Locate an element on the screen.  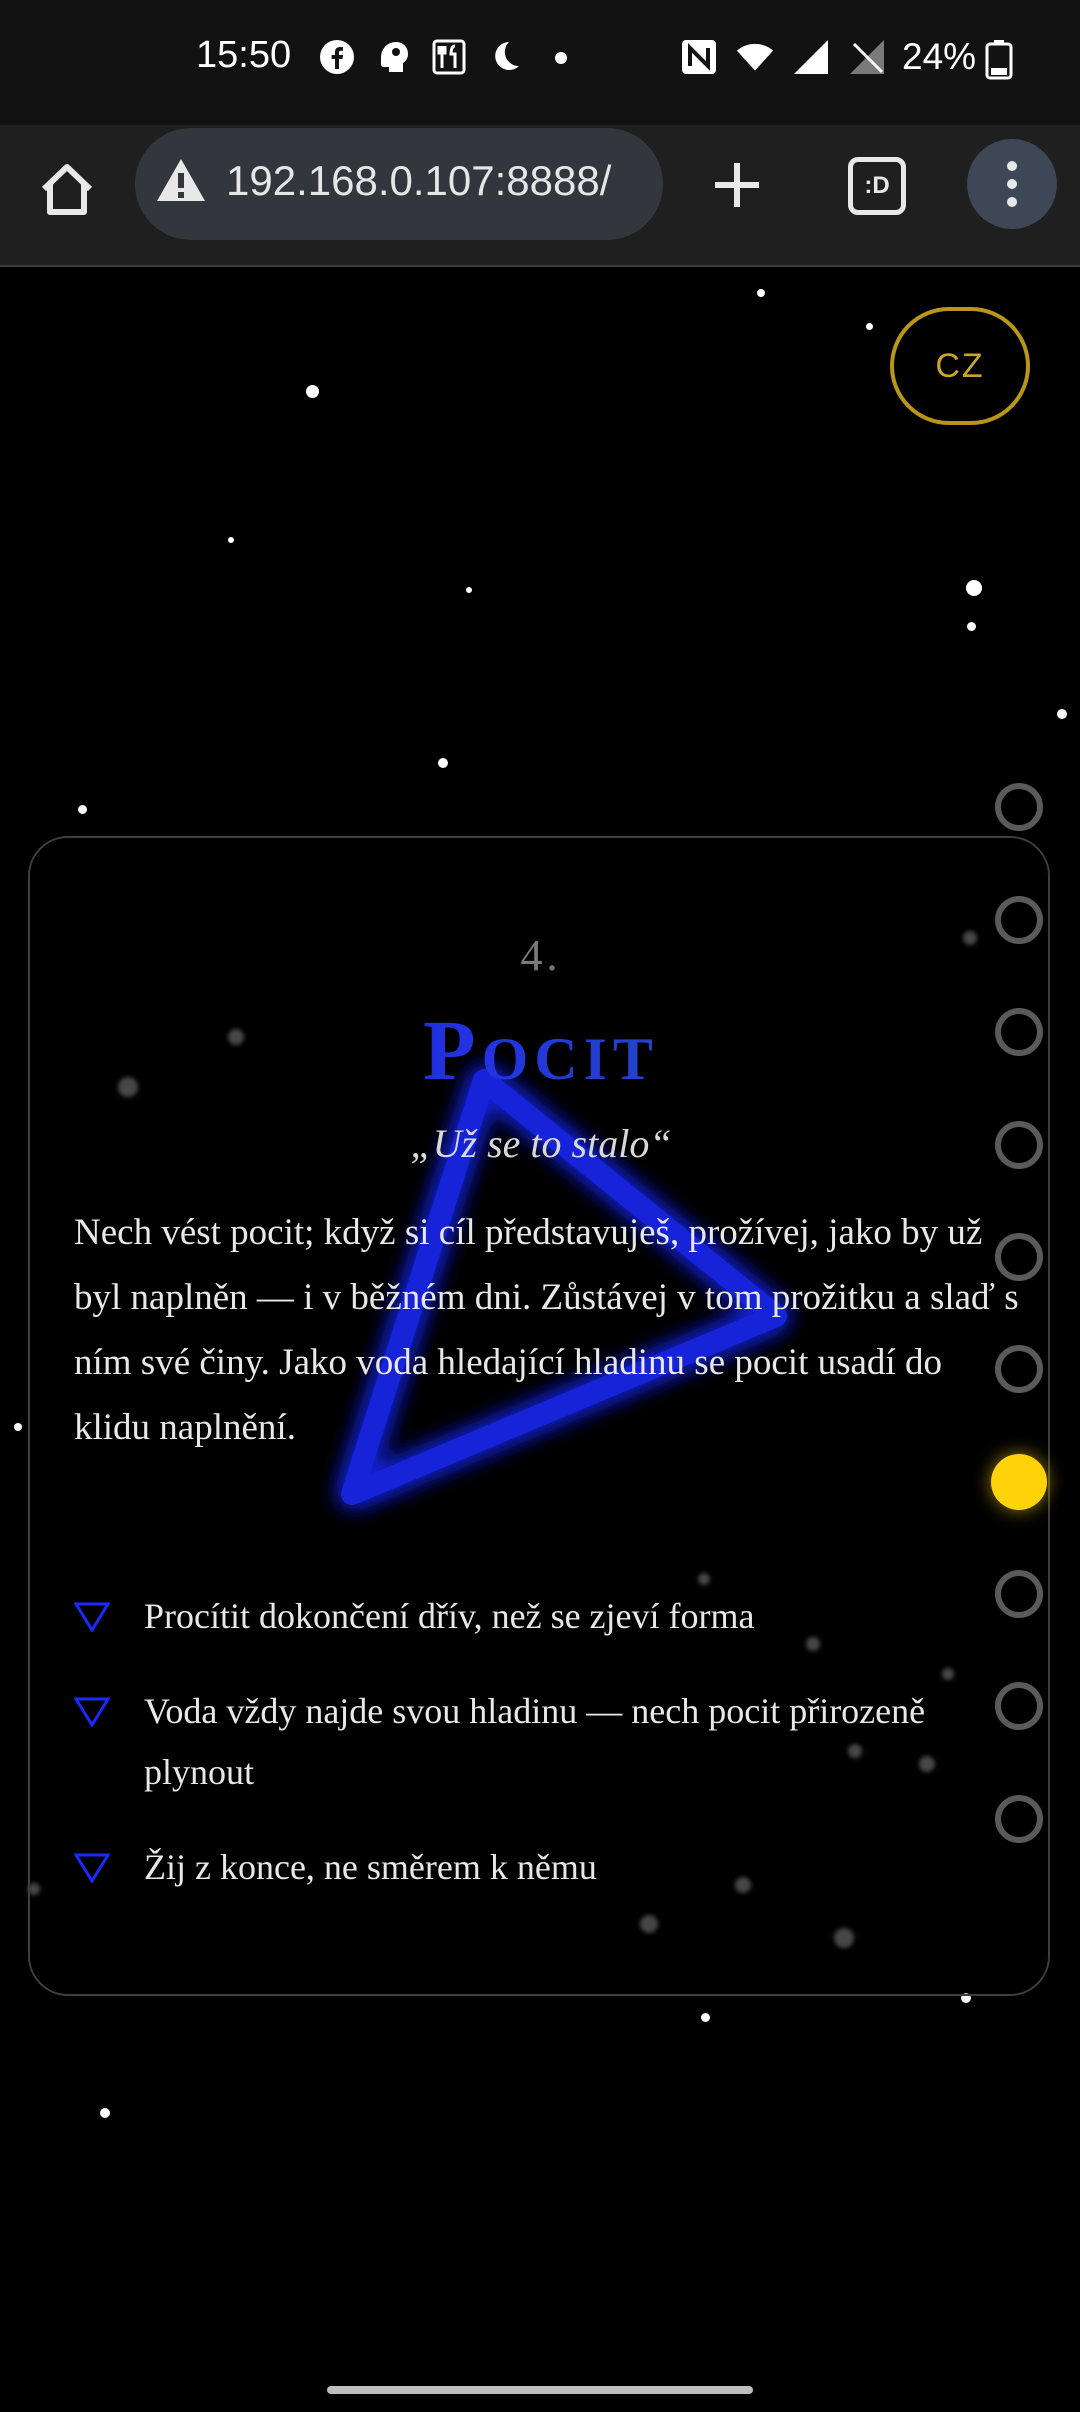
new-tab-button is located at coordinates (737, 185).